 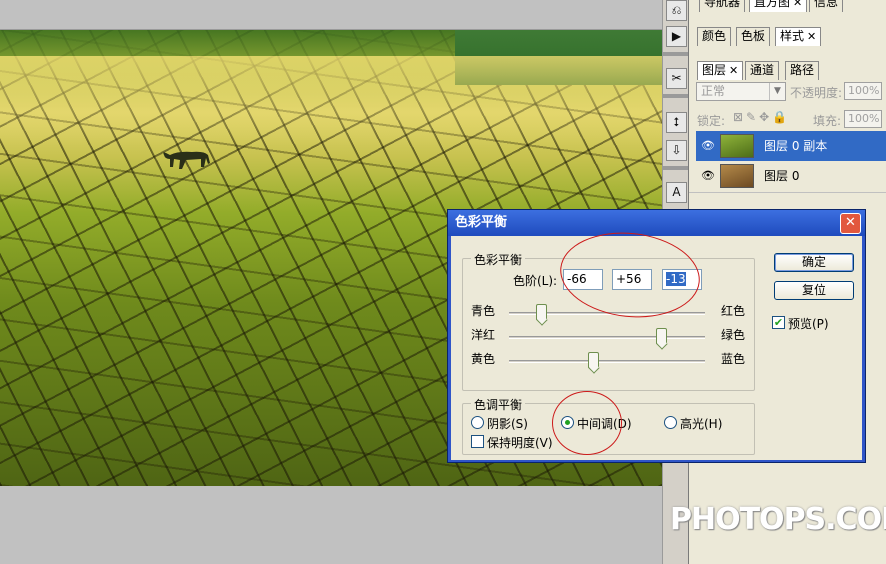 What do you see at coordinates (670, 422) in the screenshot?
I see `highlights-radio` at bounding box center [670, 422].